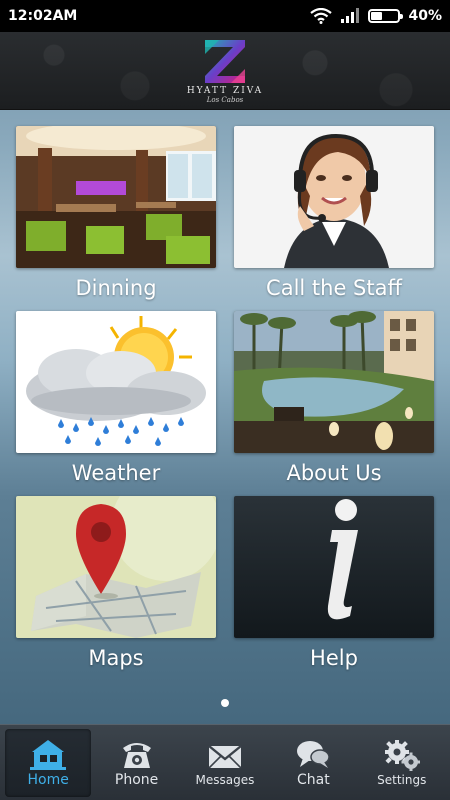  Describe the element at coordinates (334, 658) in the screenshot. I see `tile-label: Help` at that location.